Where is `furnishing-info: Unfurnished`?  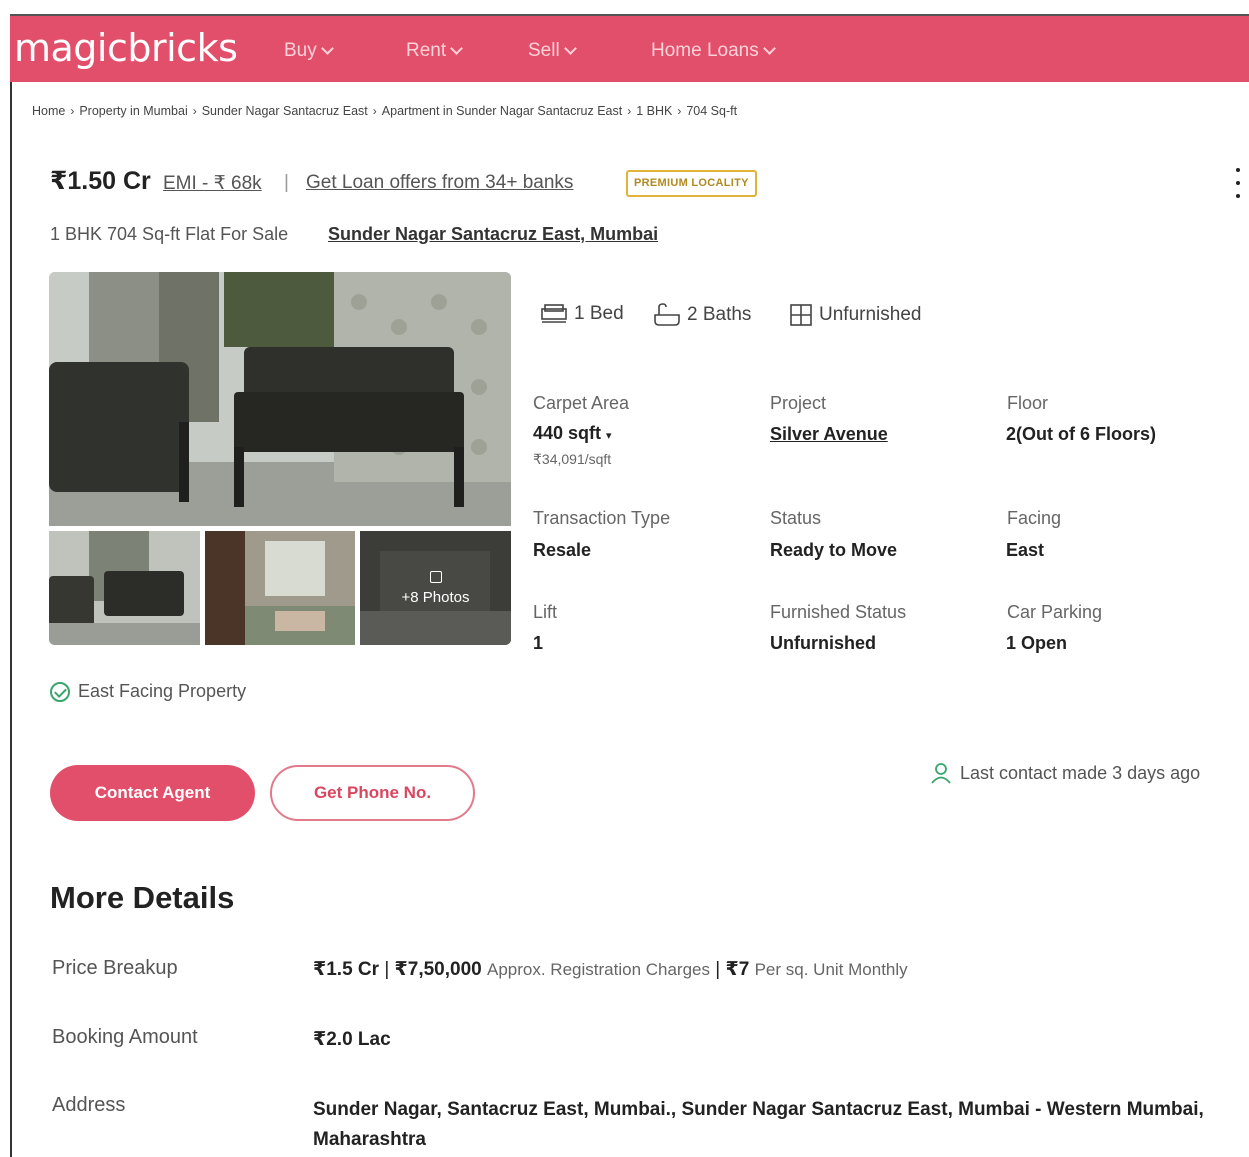 furnishing-info: Unfurnished is located at coordinates (855, 315).